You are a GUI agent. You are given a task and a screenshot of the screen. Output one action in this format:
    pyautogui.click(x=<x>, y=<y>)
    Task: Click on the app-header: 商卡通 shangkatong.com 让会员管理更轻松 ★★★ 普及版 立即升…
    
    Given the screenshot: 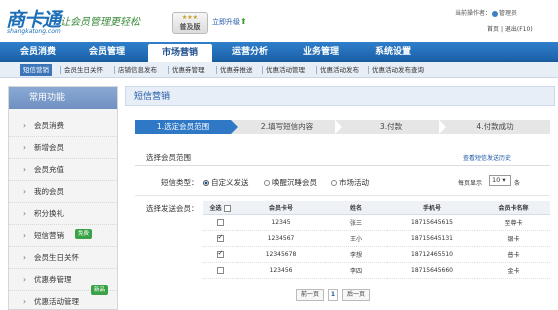 What is the action you would take?
    pyautogui.click(x=279, y=21)
    